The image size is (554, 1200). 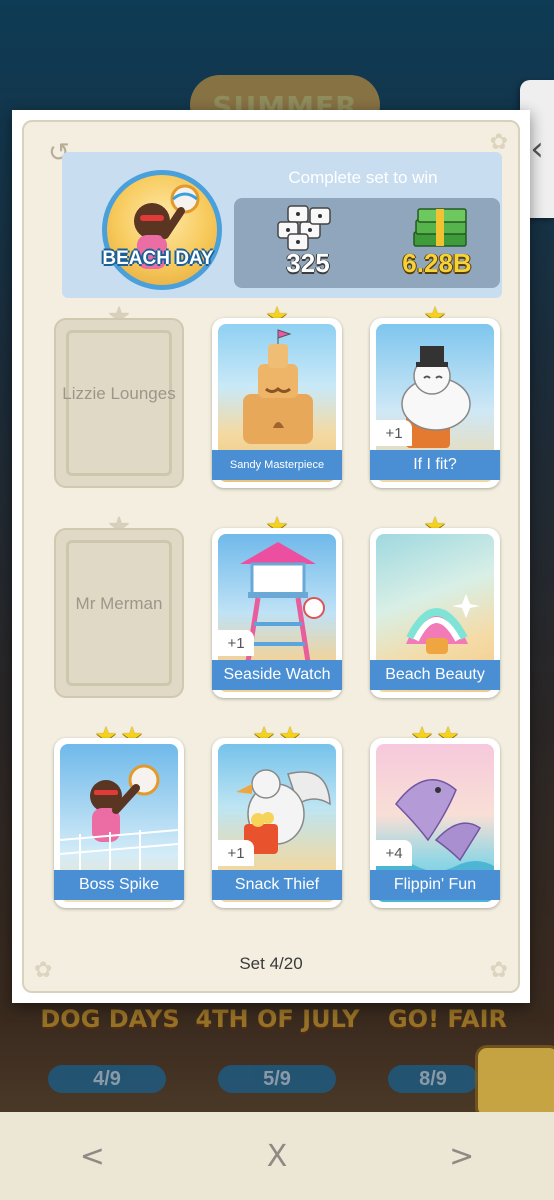 What do you see at coordinates (277, 465) in the screenshot?
I see `card-name: Sandy Masterpiece` at bounding box center [277, 465].